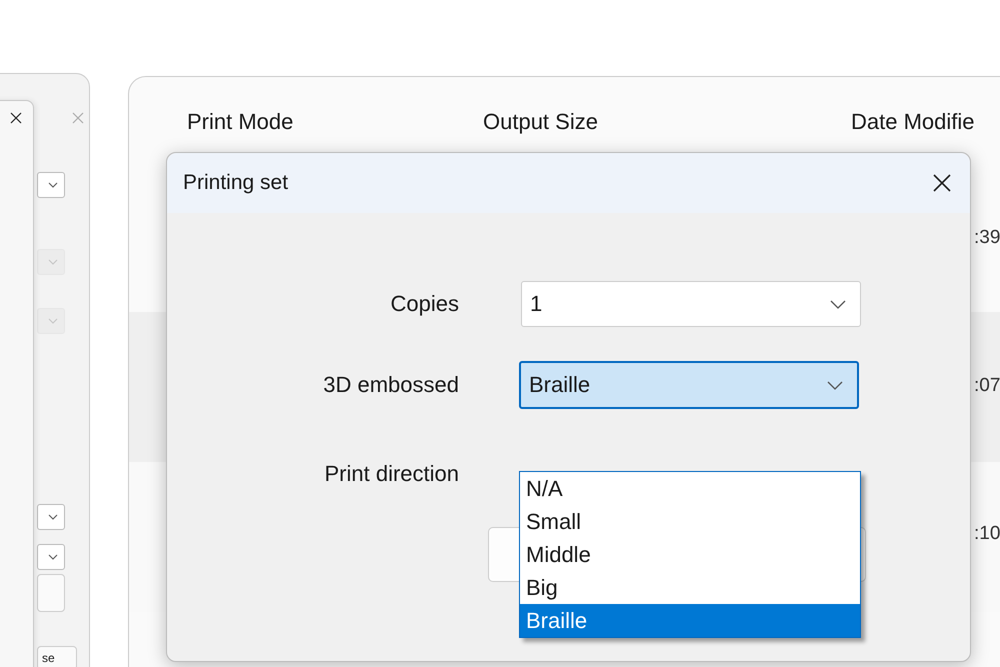  What do you see at coordinates (690, 554) in the screenshot?
I see `dropdown-option: Middle` at bounding box center [690, 554].